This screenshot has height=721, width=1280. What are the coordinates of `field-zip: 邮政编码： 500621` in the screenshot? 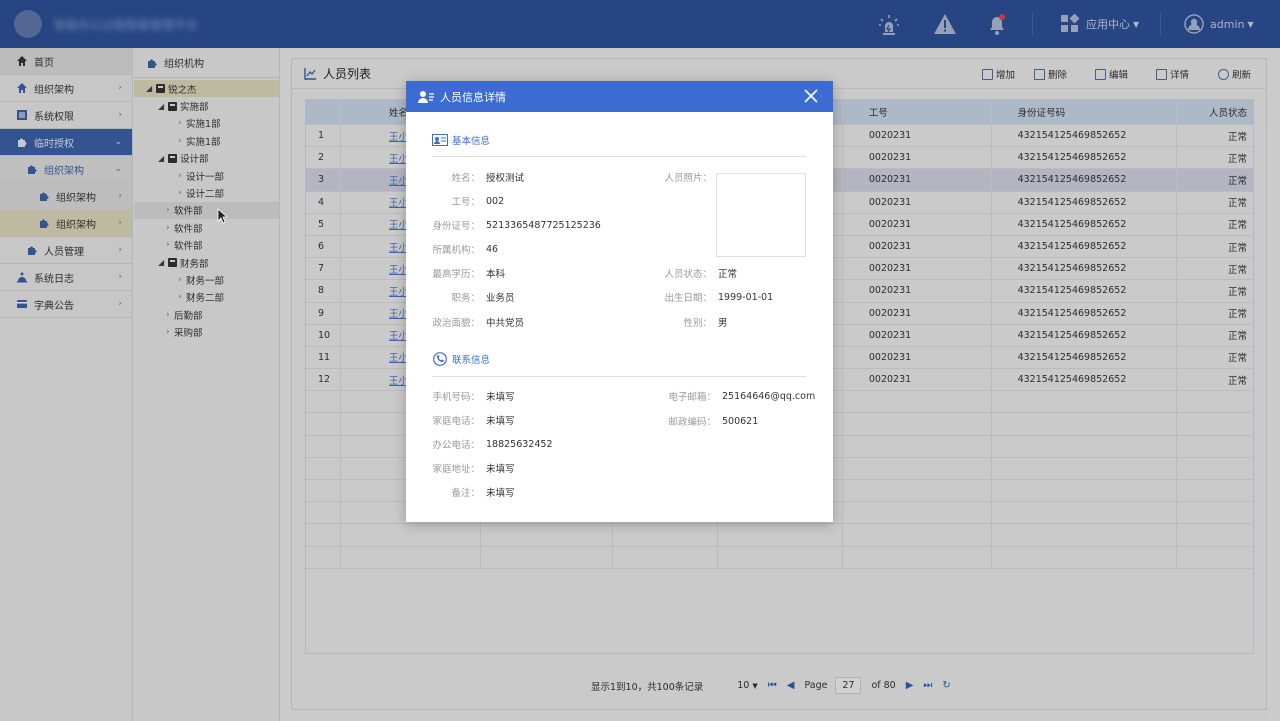 It's located at (713, 422).